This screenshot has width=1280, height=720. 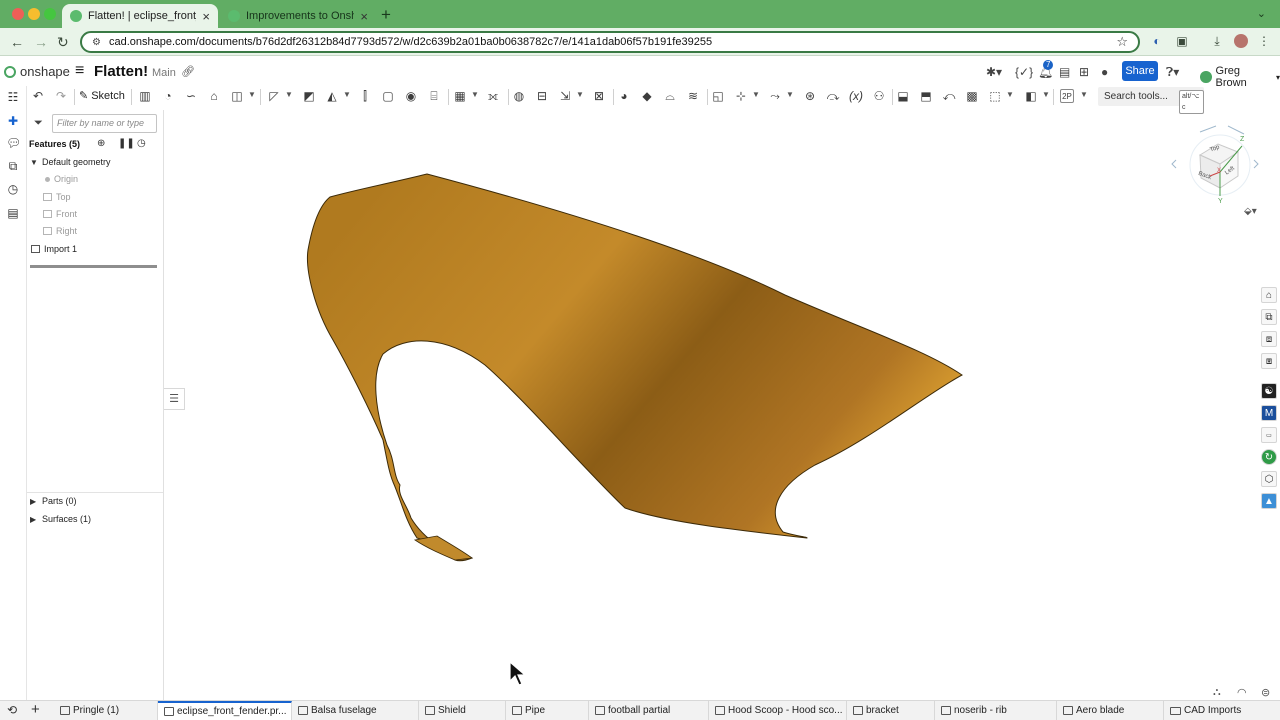 I want to click on app-tool-2-icon: M, so click(x=1269, y=413).